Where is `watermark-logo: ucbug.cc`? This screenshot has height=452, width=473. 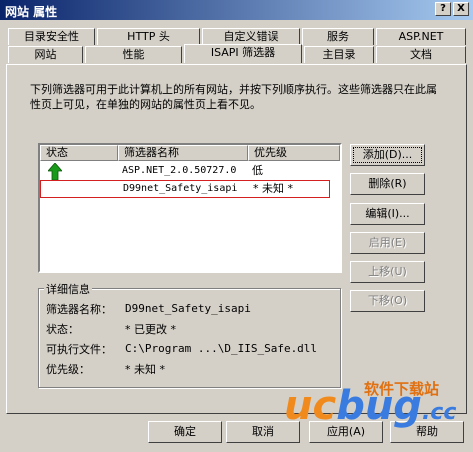 watermark-logo: ucbug.cc is located at coordinates (370, 406).